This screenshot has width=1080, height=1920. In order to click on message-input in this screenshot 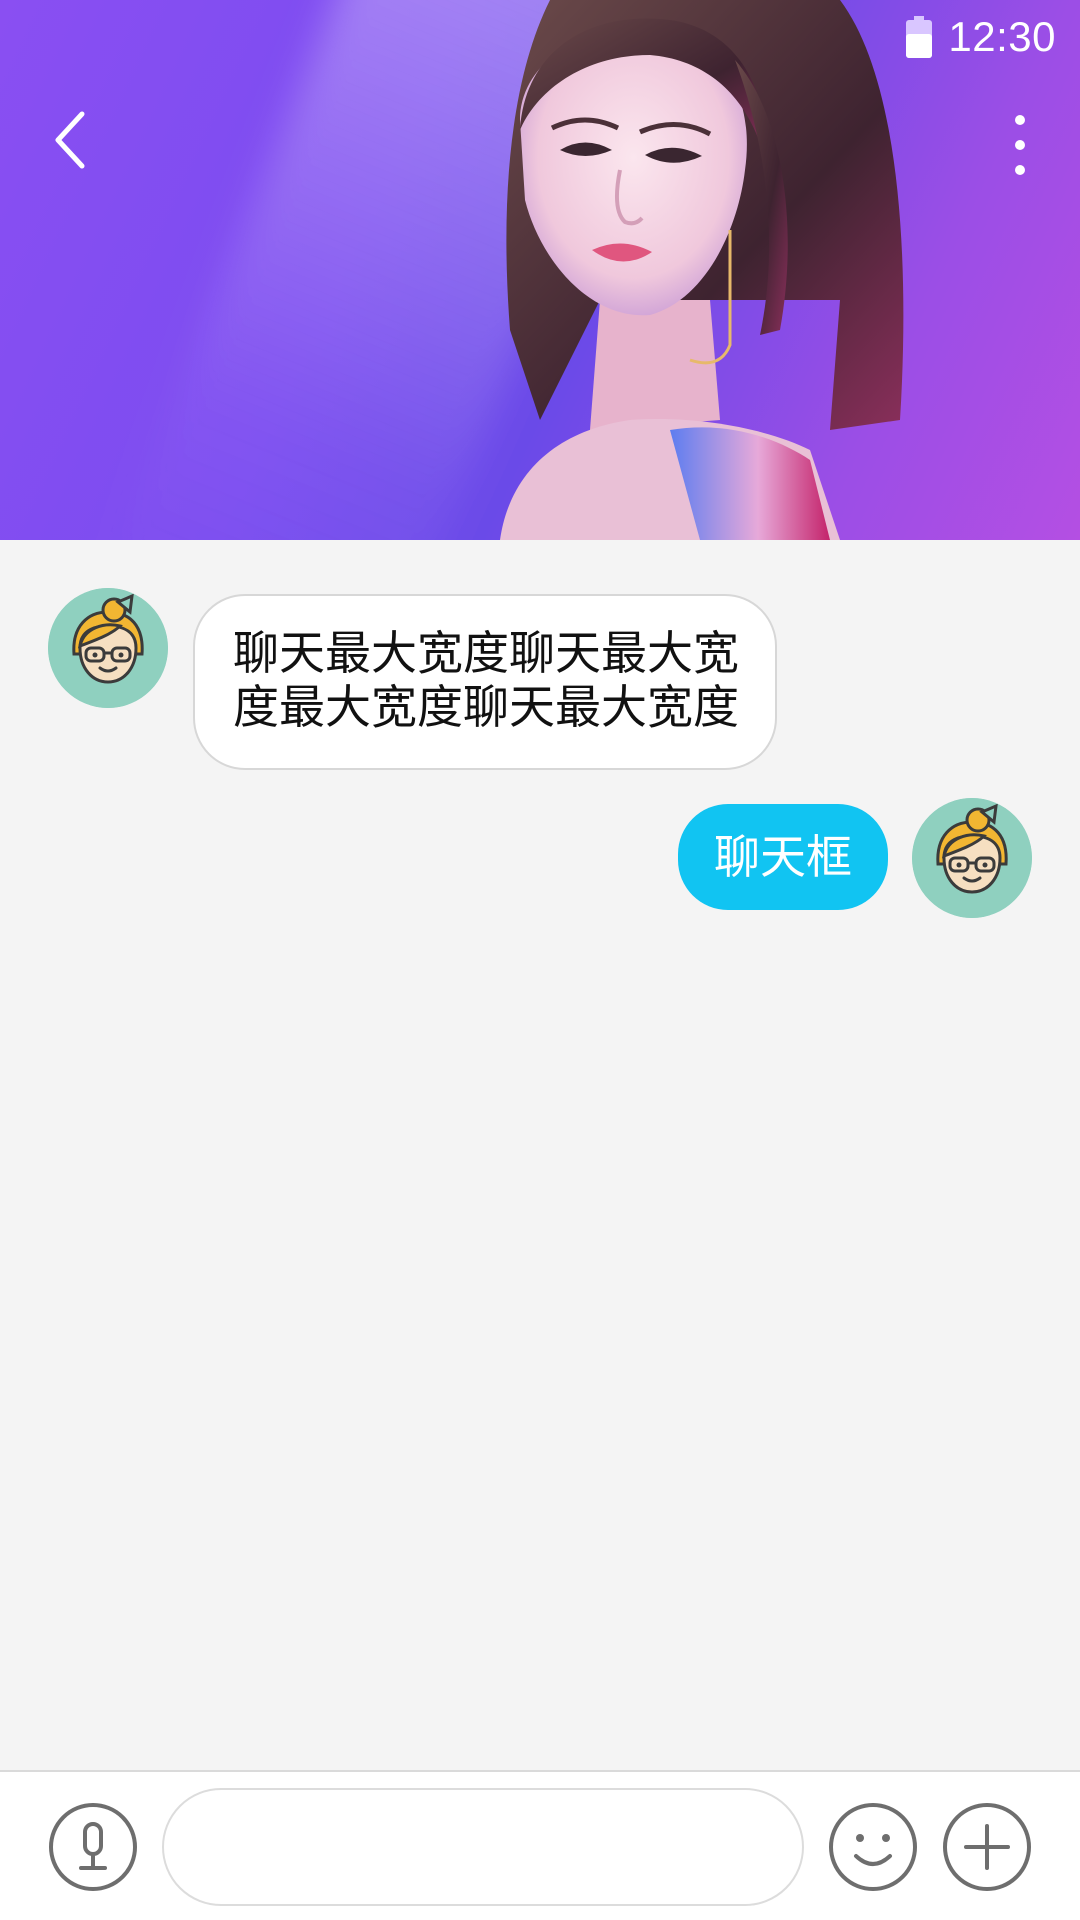, I will do `click(483, 1847)`.